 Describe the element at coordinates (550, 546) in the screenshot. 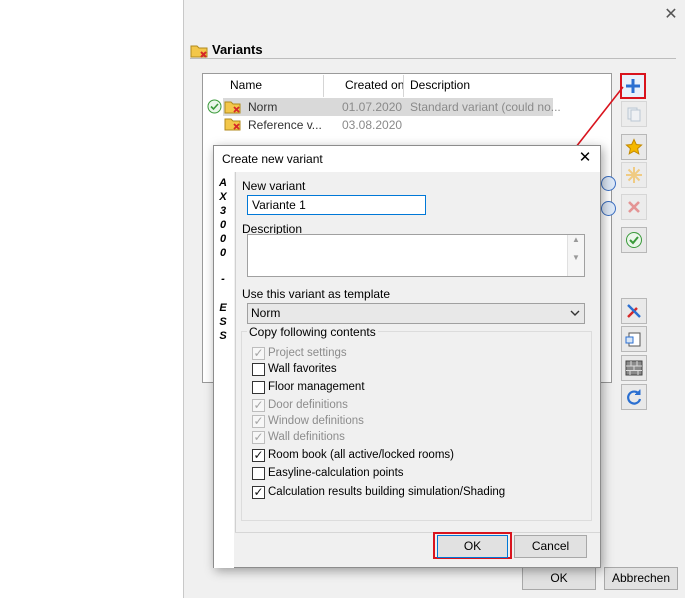

I see `dialog-cancel-button: Cancel` at that location.